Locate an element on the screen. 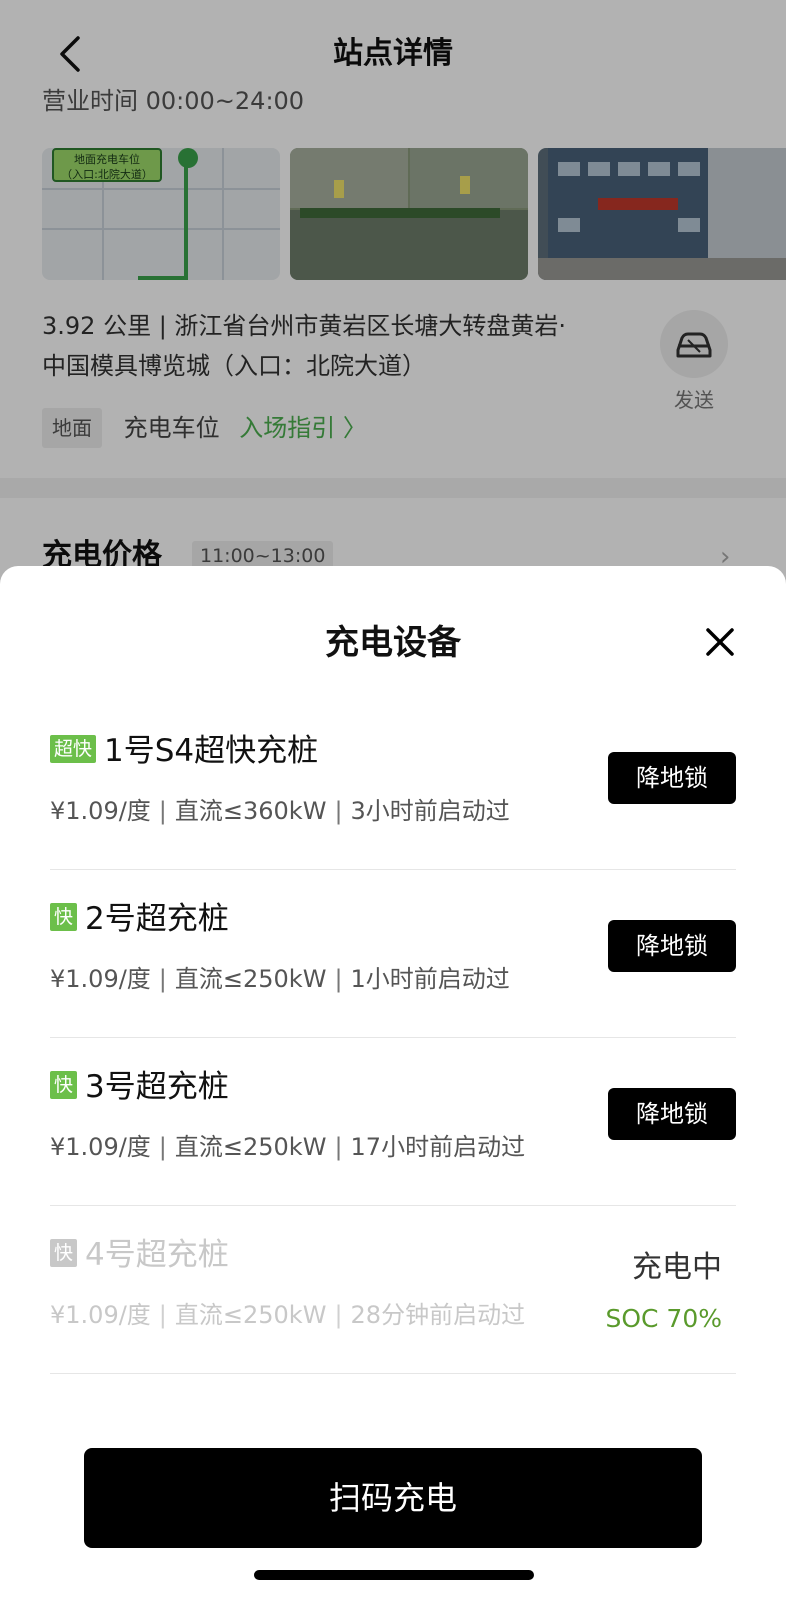 The height and width of the screenshot is (1597, 786). charger-info: ¥1.09/度 | 直流≤360kW | 3小时前启动过 is located at coordinates (280, 811).